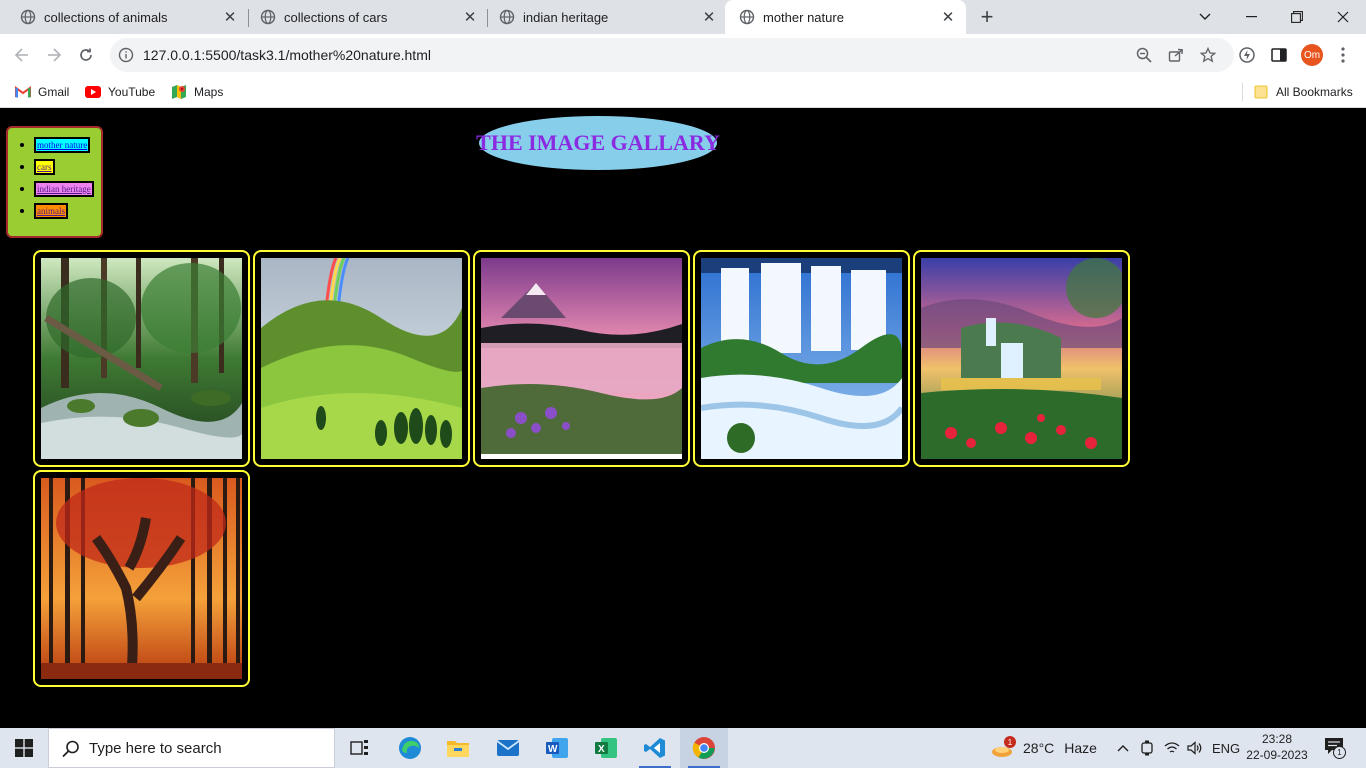 This screenshot has width=1366, height=768. Describe the element at coordinates (1247, 55) in the screenshot. I see `extensions-icon` at that location.